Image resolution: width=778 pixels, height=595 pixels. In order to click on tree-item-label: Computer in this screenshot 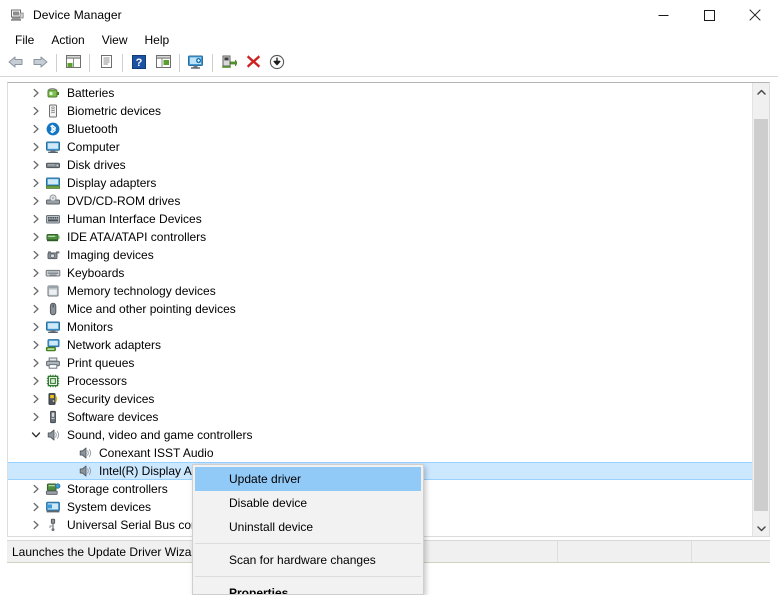, I will do `click(93, 146)`.